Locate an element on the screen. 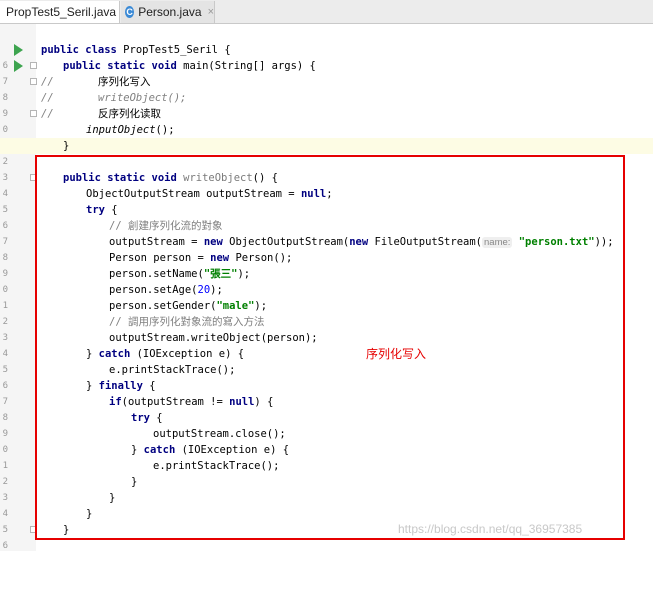 The width and height of the screenshot is (653, 602). tab-person: C Person.java × is located at coordinates (168, 12).